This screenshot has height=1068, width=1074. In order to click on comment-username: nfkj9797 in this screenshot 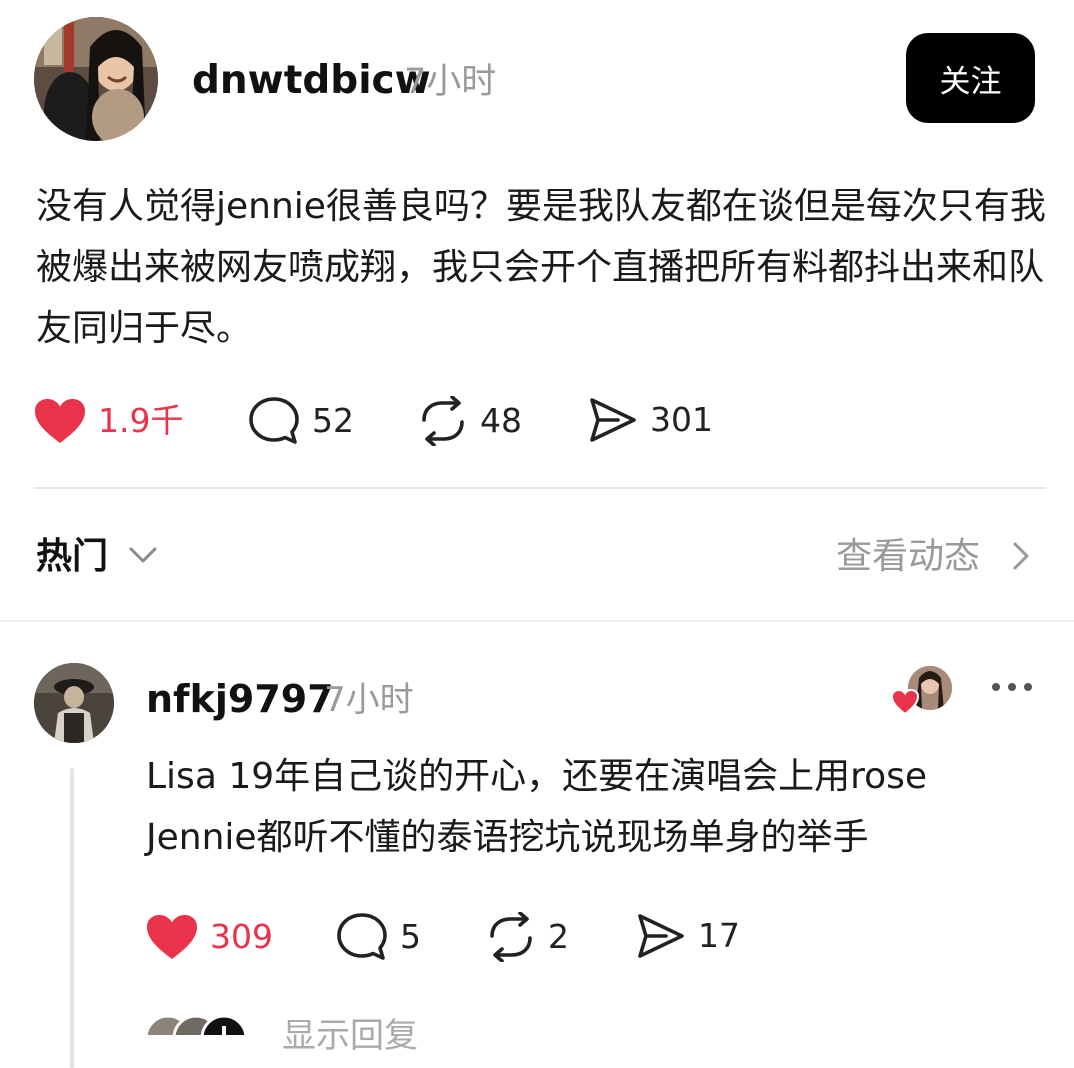, I will do `click(240, 699)`.